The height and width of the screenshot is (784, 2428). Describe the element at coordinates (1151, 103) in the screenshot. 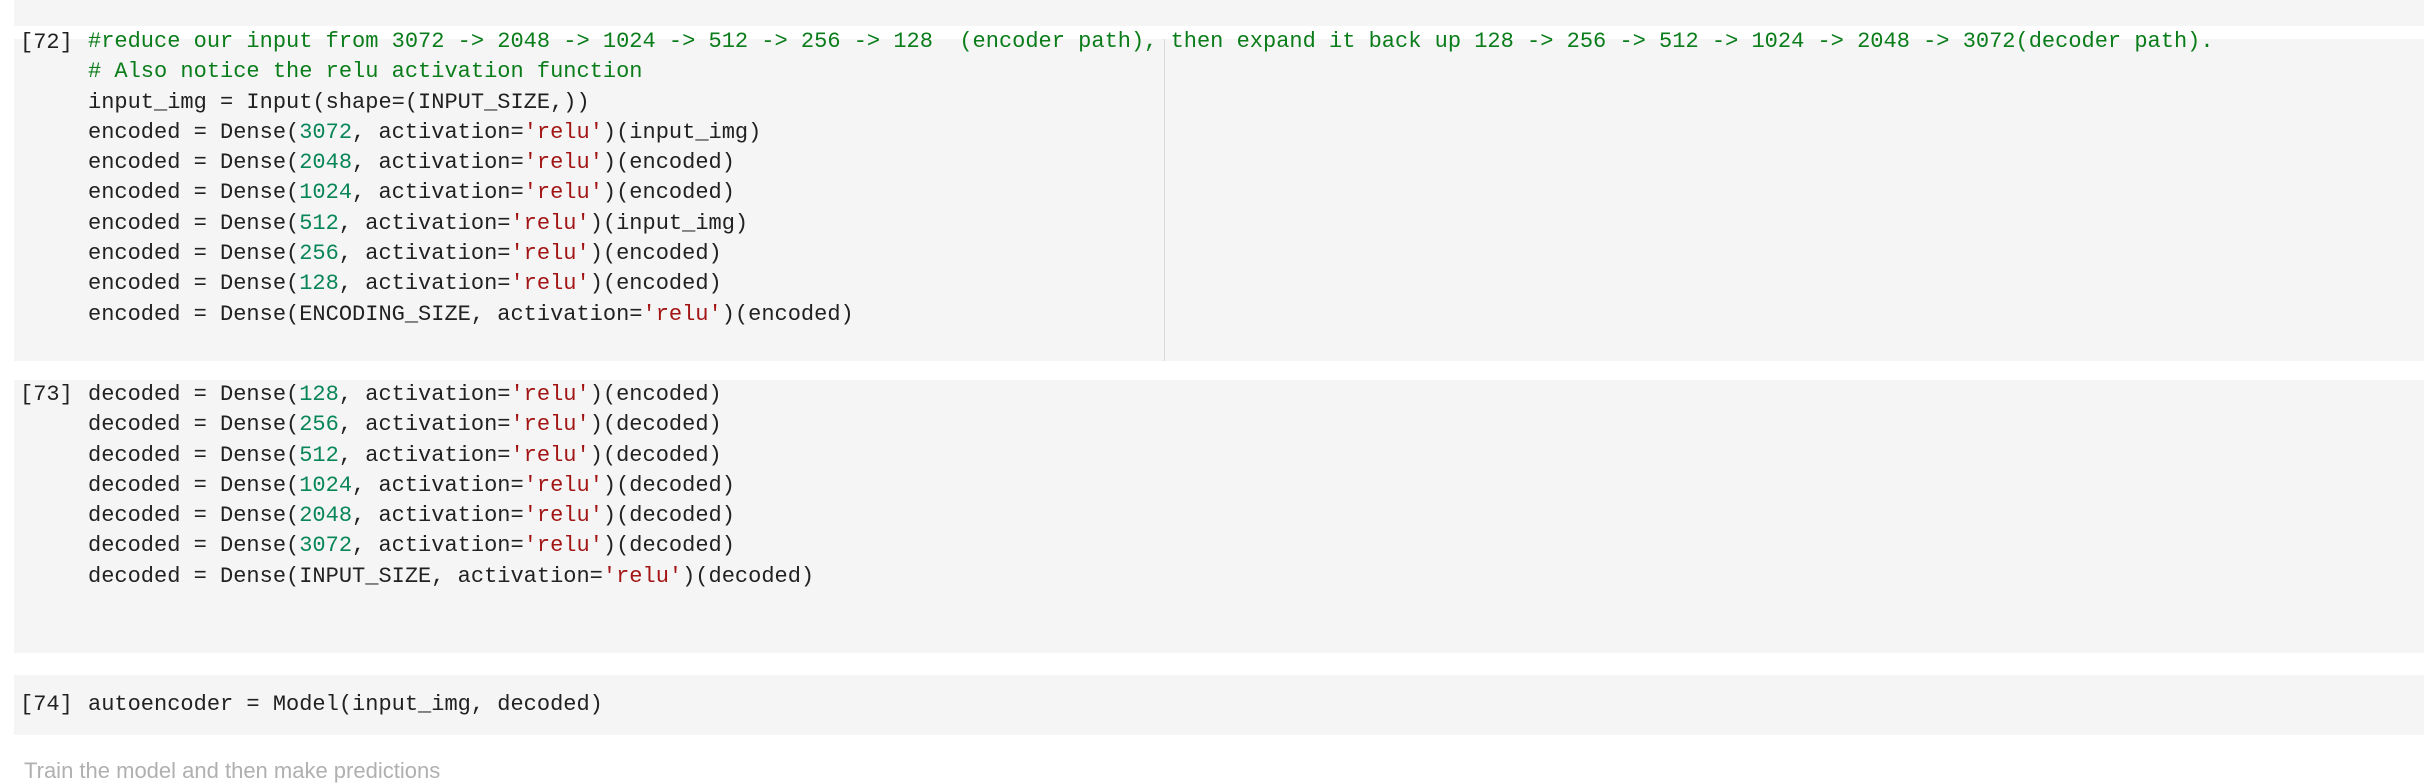

I see `code-line: input_img = Input(shape=(INPUT_SIZE,))` at that location.